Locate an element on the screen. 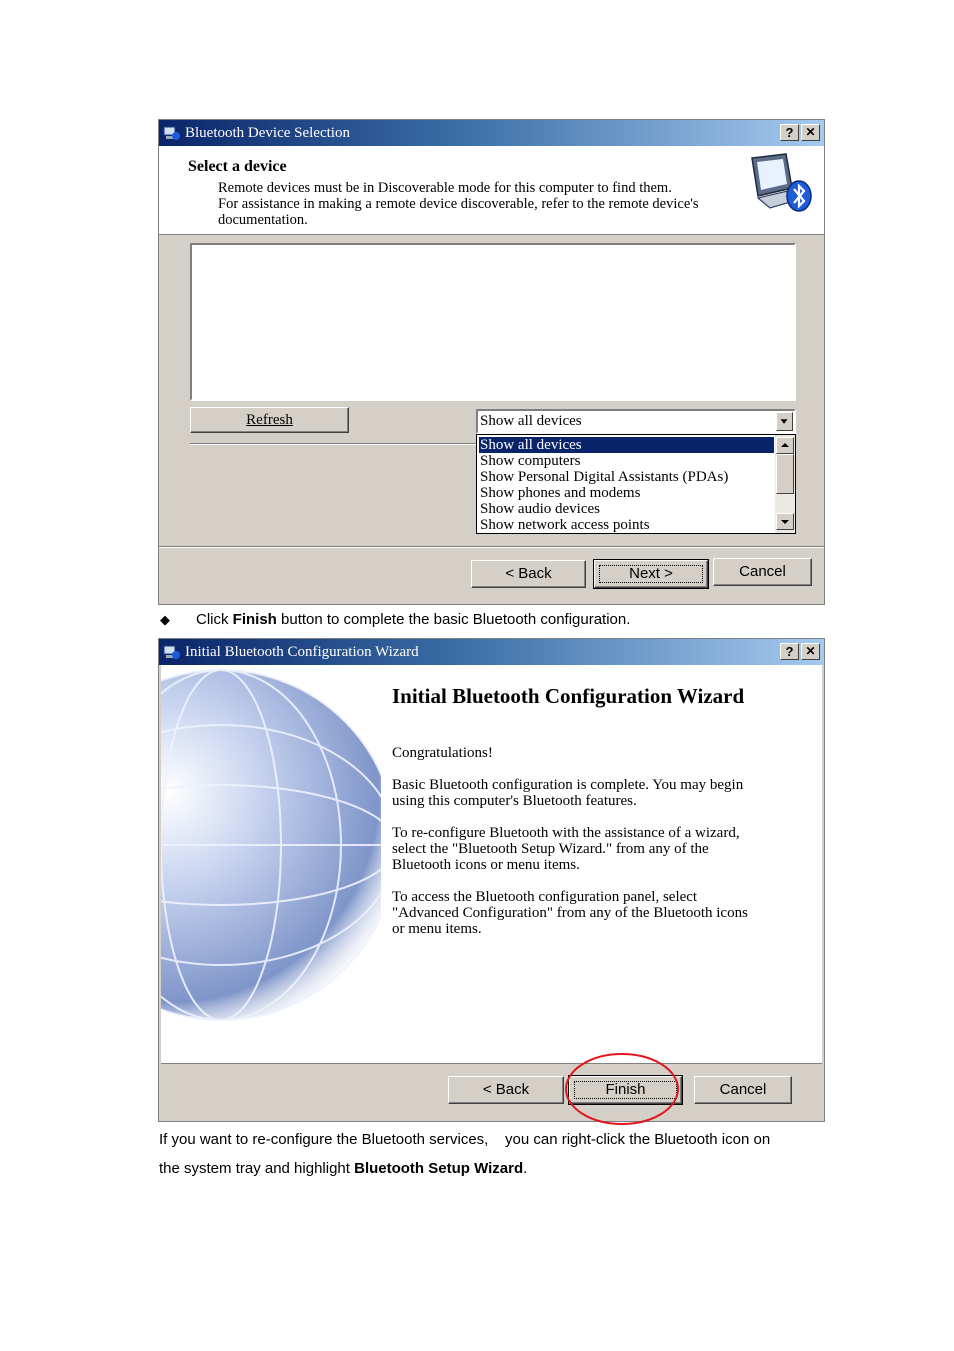 The width and height of the screenshot is (954, 1351). scroll-thumb is located at coordinates (785, 474).